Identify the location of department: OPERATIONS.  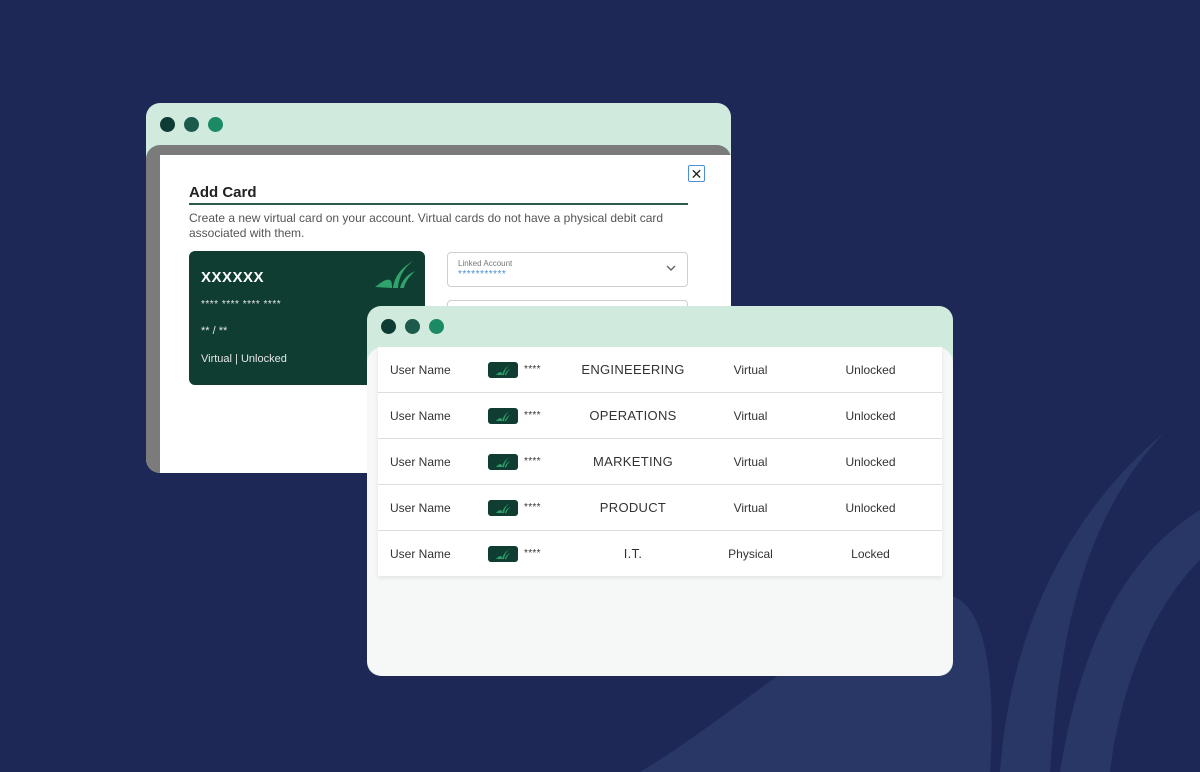
(633, 415).